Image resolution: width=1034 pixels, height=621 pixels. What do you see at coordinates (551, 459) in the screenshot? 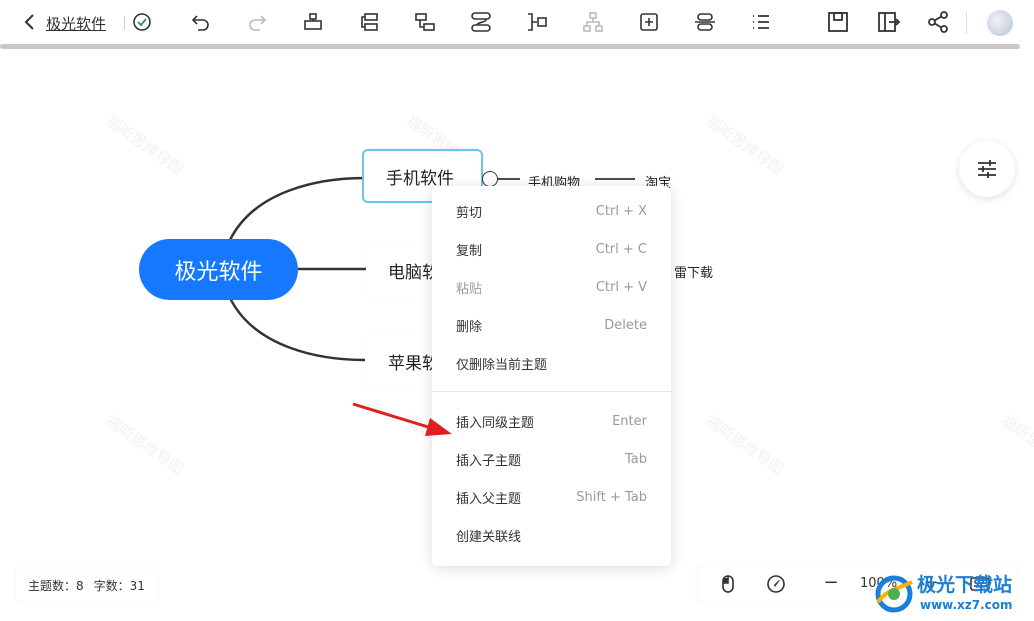
I see `menu-item-insert-child: 插入子主题 Tab` at bounding box center [551, 459].